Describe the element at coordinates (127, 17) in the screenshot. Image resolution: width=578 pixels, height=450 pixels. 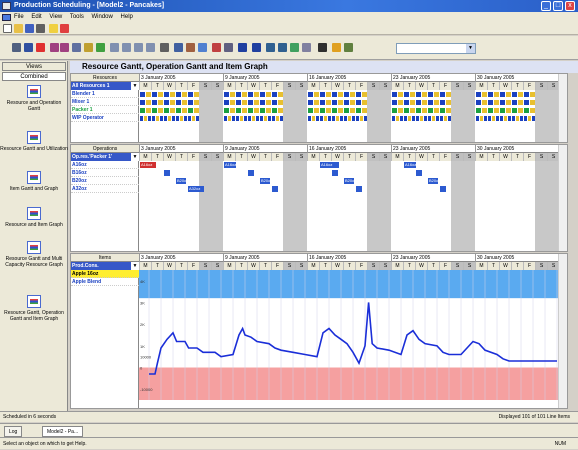
I see `menu-help: Help` at that location.